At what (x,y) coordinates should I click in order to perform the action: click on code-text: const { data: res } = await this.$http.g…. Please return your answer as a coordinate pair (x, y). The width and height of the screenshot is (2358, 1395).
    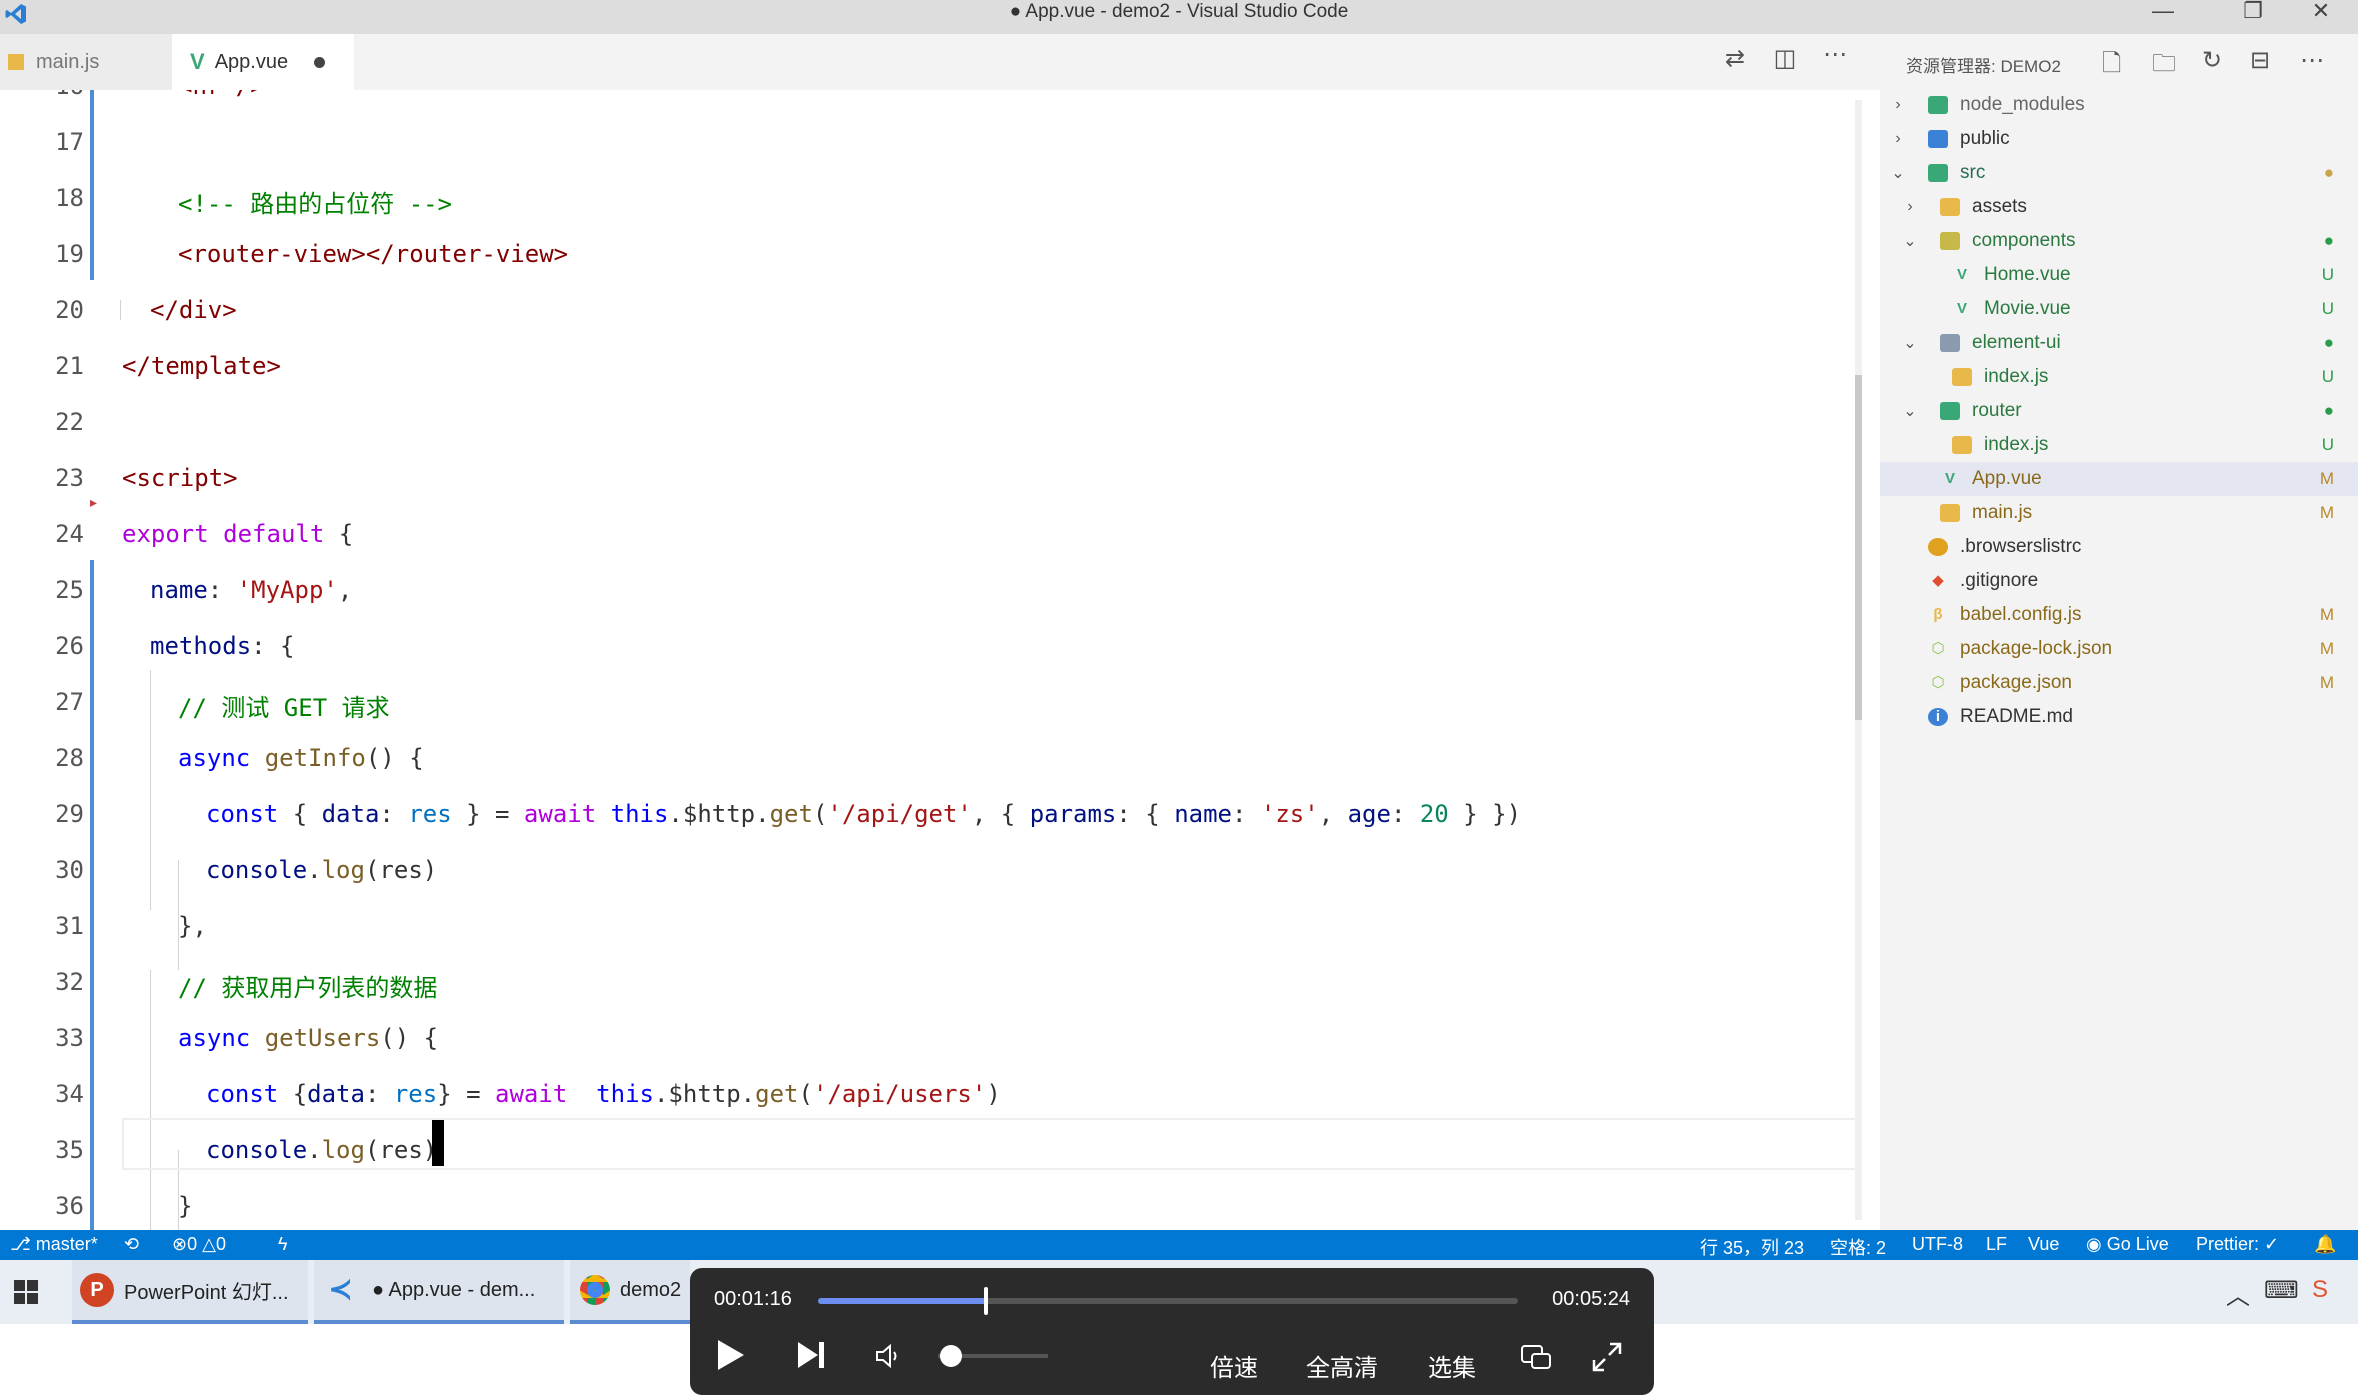
    Looking at the image, I should click on (864, 814).